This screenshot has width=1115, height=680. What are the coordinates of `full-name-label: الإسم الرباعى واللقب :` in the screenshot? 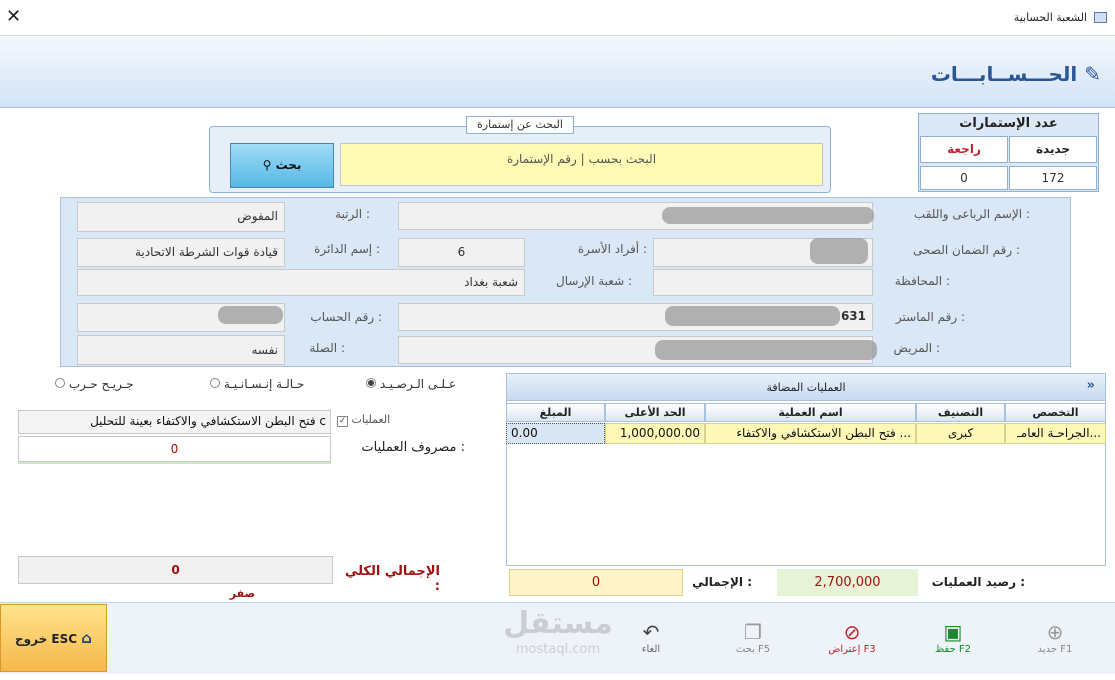 It's located at (971, 214).